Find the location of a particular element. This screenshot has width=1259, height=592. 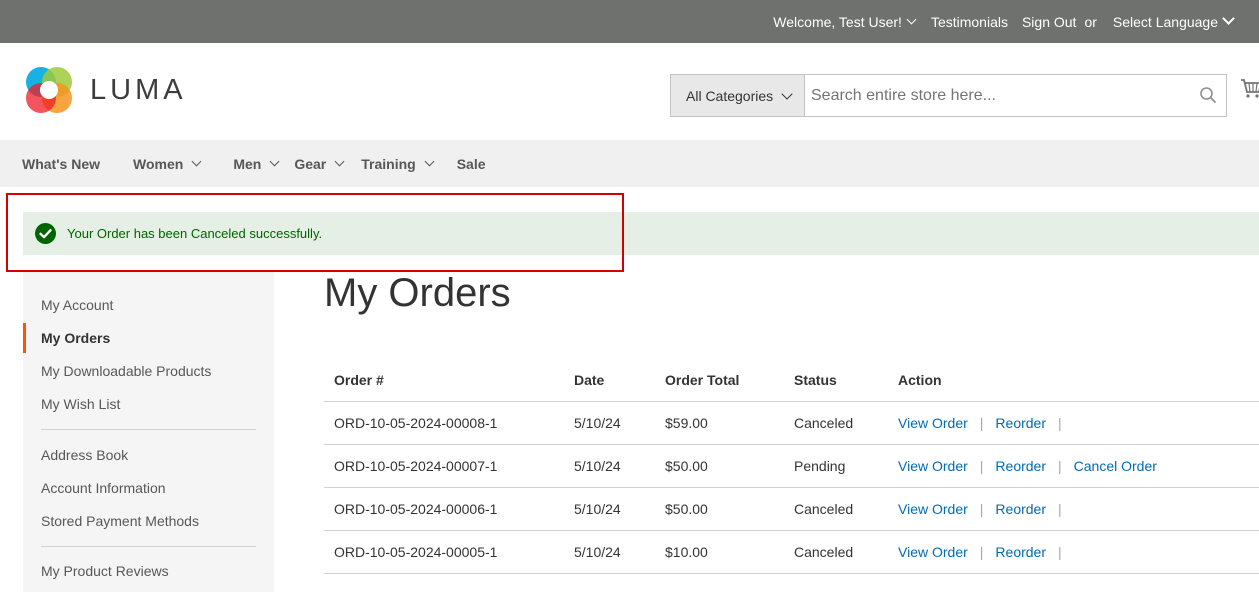

nav-training: Training is located at coordinates (398, 163).